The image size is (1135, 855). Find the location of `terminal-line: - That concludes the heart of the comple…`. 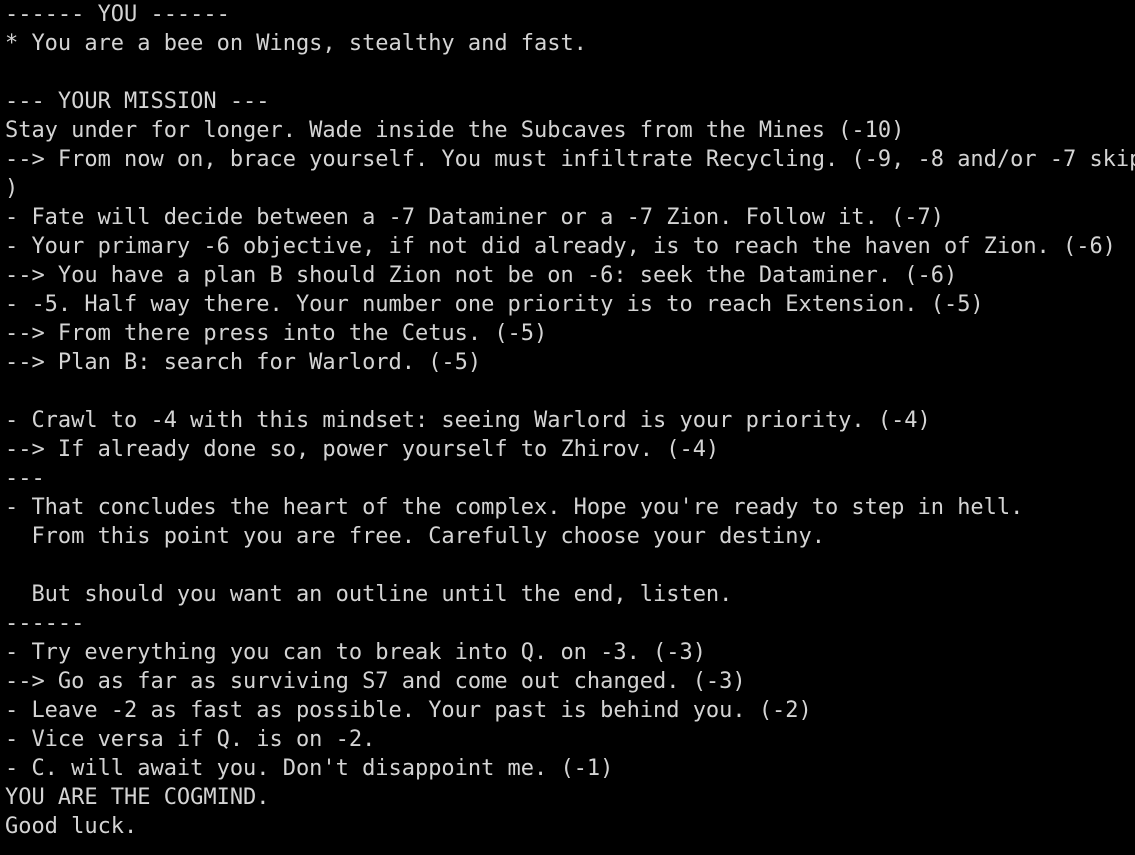

terminal-line: - That concludes the heart of the comple… is located at coordinates (514, 507).